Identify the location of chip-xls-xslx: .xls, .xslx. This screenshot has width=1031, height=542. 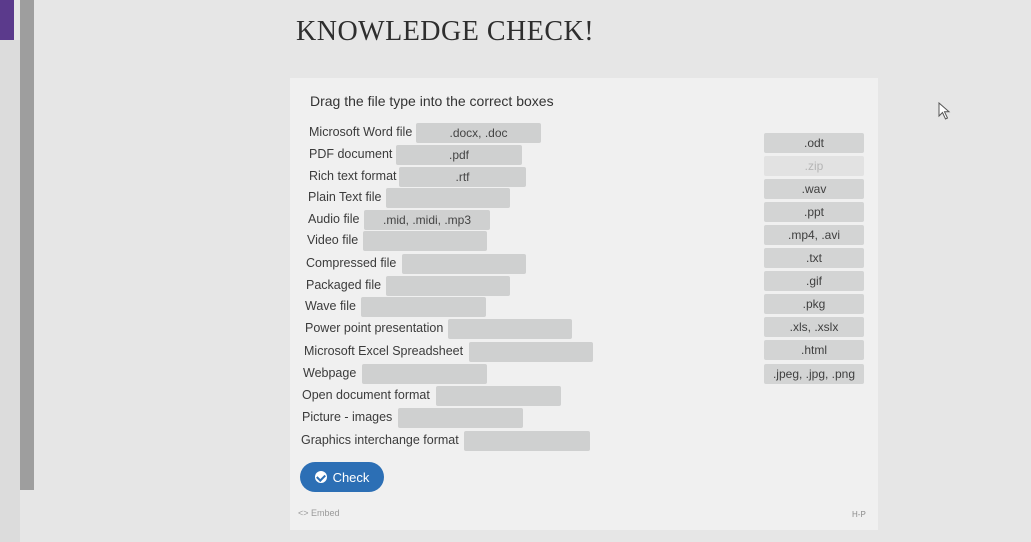
(814, 327).